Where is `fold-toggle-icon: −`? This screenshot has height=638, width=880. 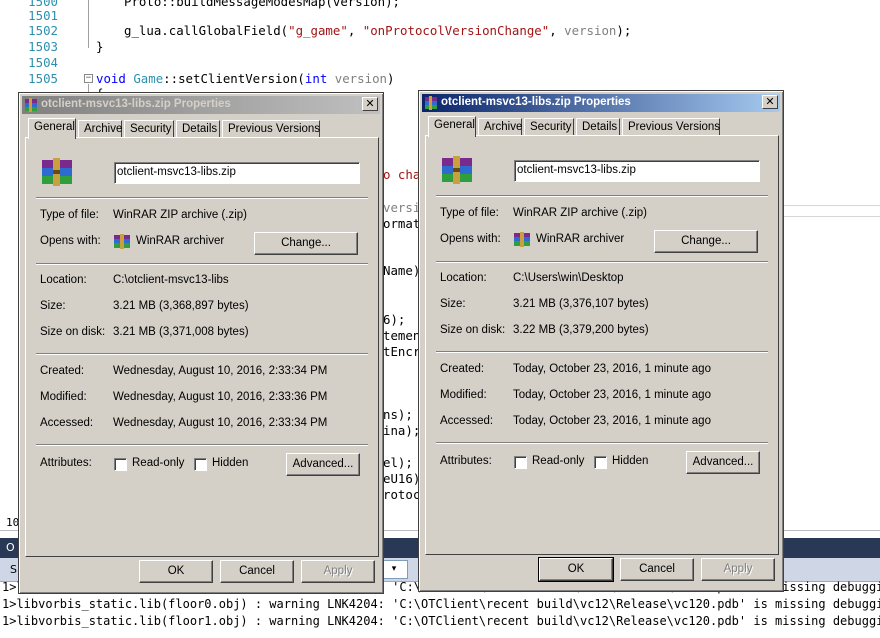 fold-toggle-icon: − is located at coordinates (88, 78).